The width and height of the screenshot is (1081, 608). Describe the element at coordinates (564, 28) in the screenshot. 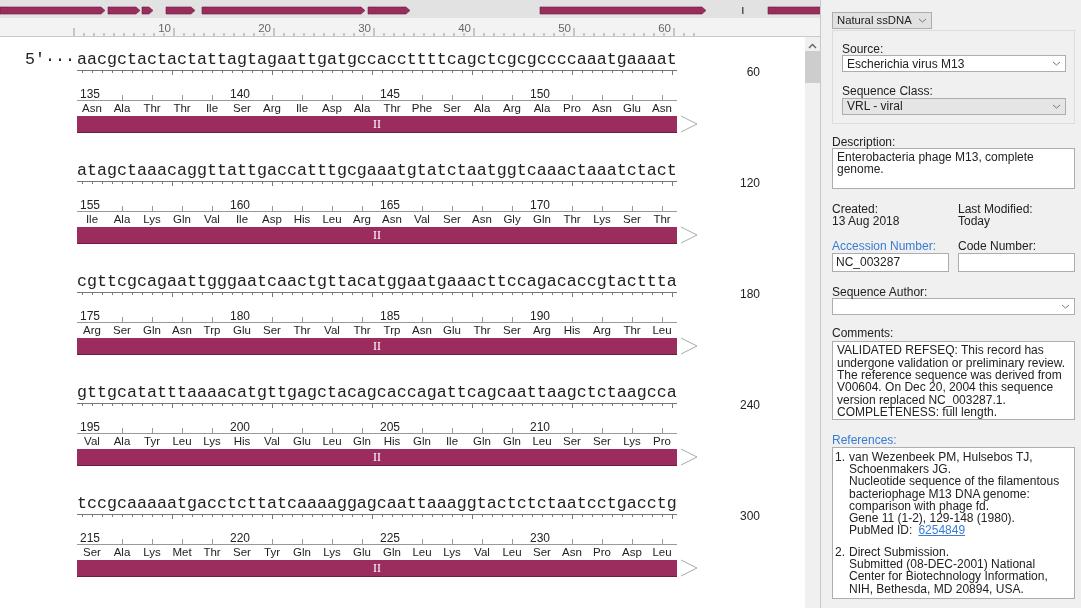

I see `ruler-label: 50` at that location.